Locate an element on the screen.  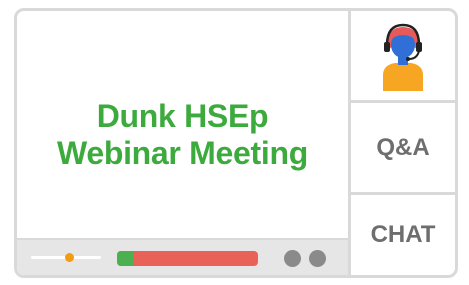
progress-bar-fill is located at coordinates (125, 258).